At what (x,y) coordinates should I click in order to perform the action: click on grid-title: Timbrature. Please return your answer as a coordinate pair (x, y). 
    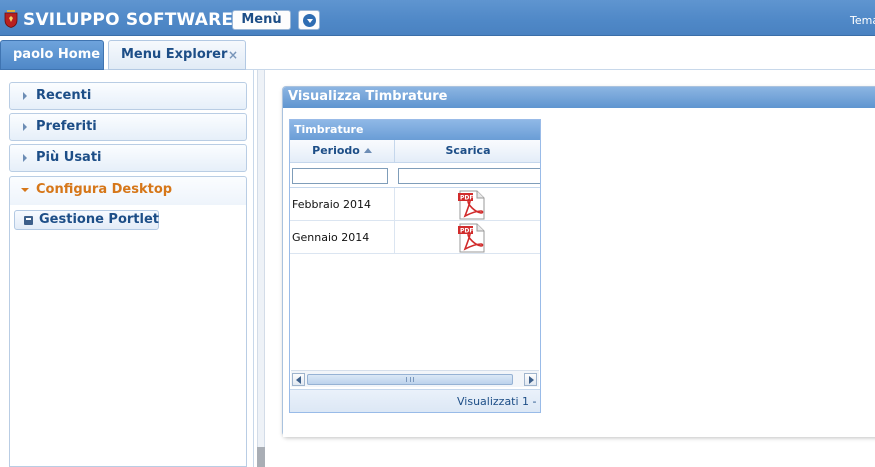
    Looking at the image, I should click on (415, 130).